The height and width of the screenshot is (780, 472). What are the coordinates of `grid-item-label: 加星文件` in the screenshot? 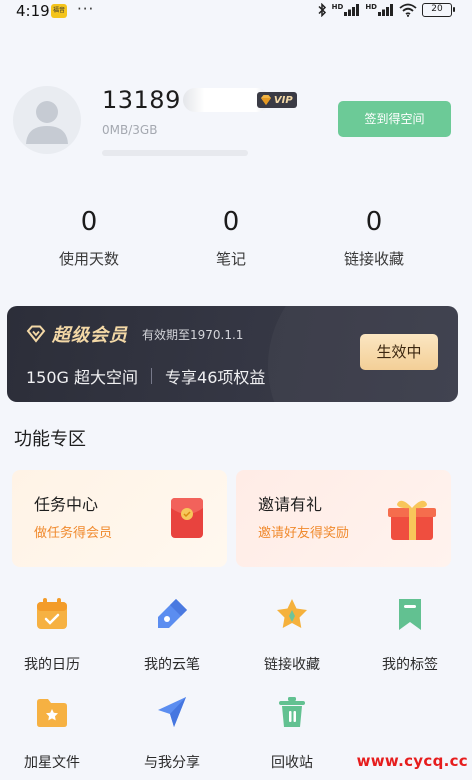 It's located at (52, 763).